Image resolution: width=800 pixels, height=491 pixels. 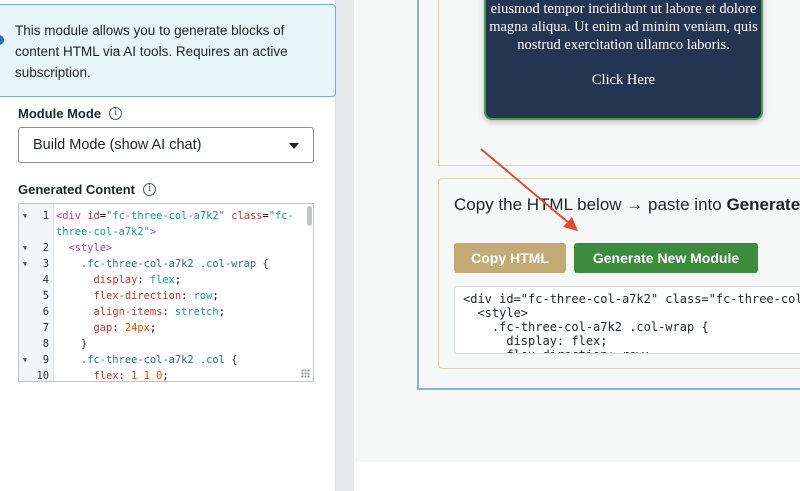 I want to click on module-mode-select-value: Build Mode (show AI chat), so click(x=117, y=145).